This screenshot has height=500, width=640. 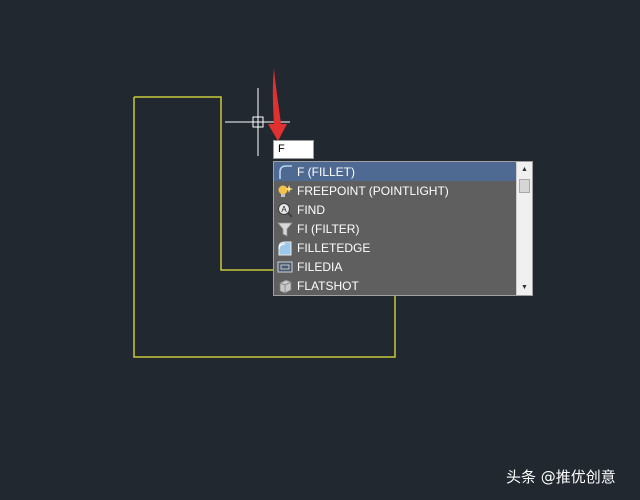 What do you see at coordinates (293, 149) in the screenshot?
I see `command-input: F` at bounding box center [293, 149].